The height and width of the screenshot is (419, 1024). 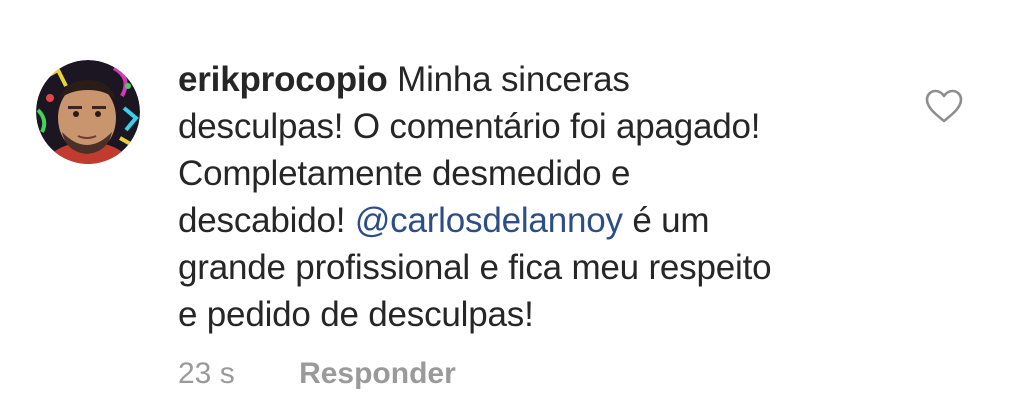 I want to click on avatar-photo, so click(x=88, y=112).